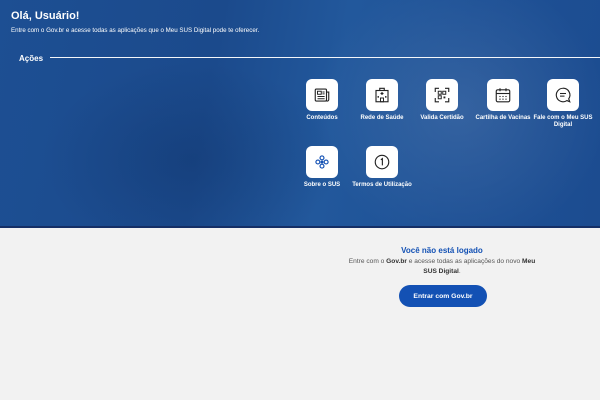 This screenshot has height=400, width=600. I want to click on hero-bottom-border, so click(300, 227).